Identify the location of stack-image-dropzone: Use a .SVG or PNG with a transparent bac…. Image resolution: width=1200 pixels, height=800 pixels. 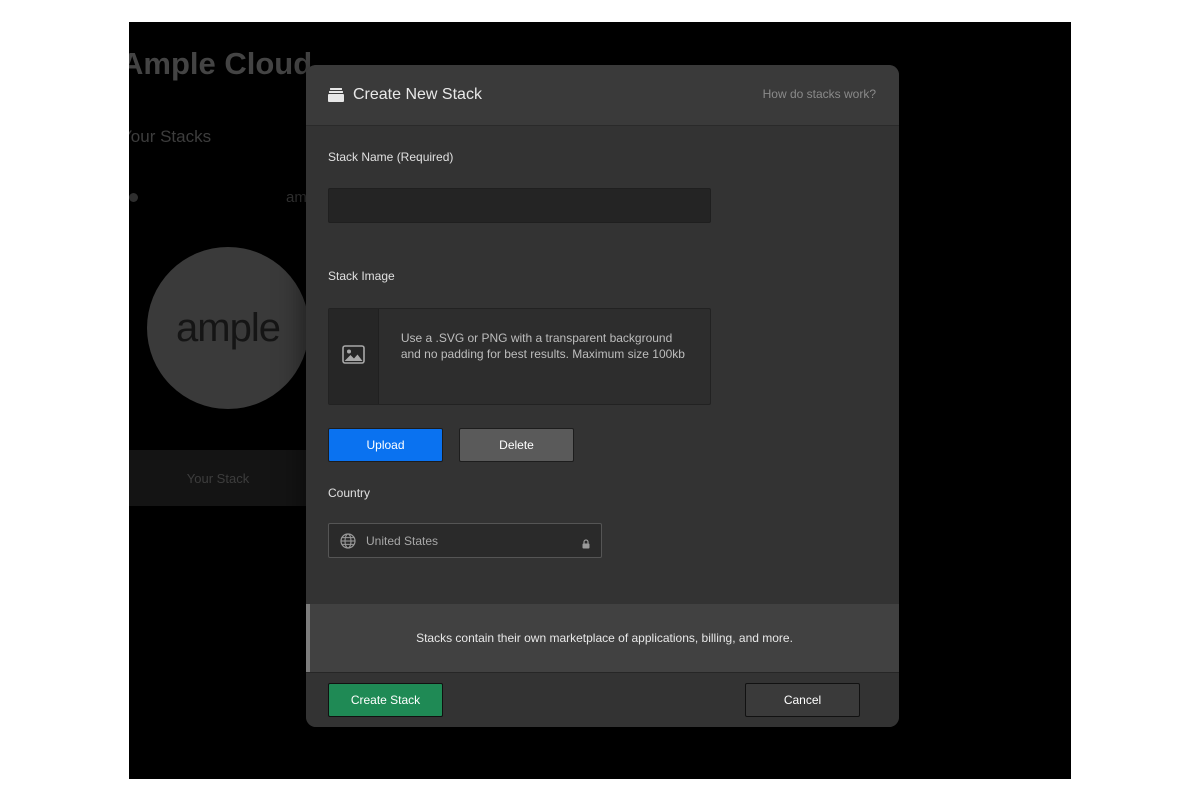
(519, 356).